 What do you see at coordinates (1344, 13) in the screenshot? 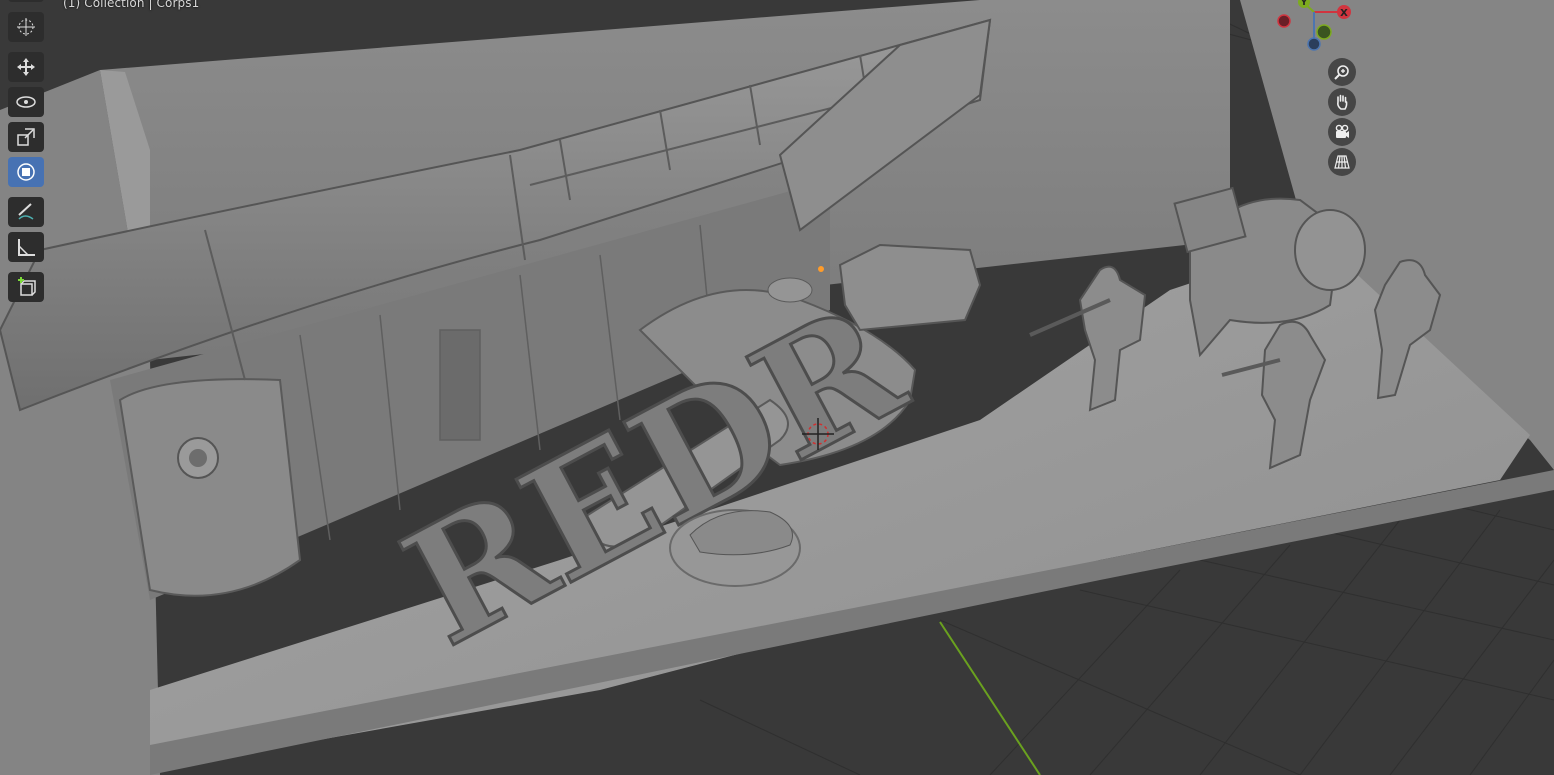
I see `x-axis-label: X` at bounding box center [1344, 13].